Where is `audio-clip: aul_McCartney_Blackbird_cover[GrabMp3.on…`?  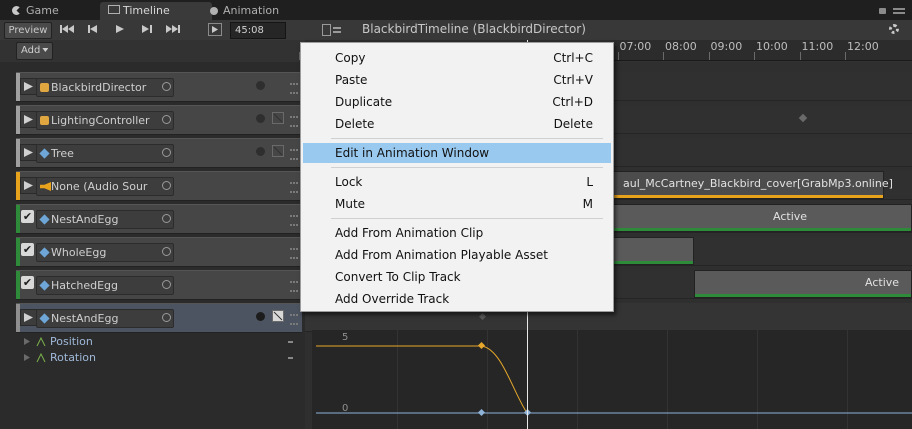
audio-clip: aul_McCartney_Blackbird_cover[GrabMp3.on… is located at coordinates (752, 185).